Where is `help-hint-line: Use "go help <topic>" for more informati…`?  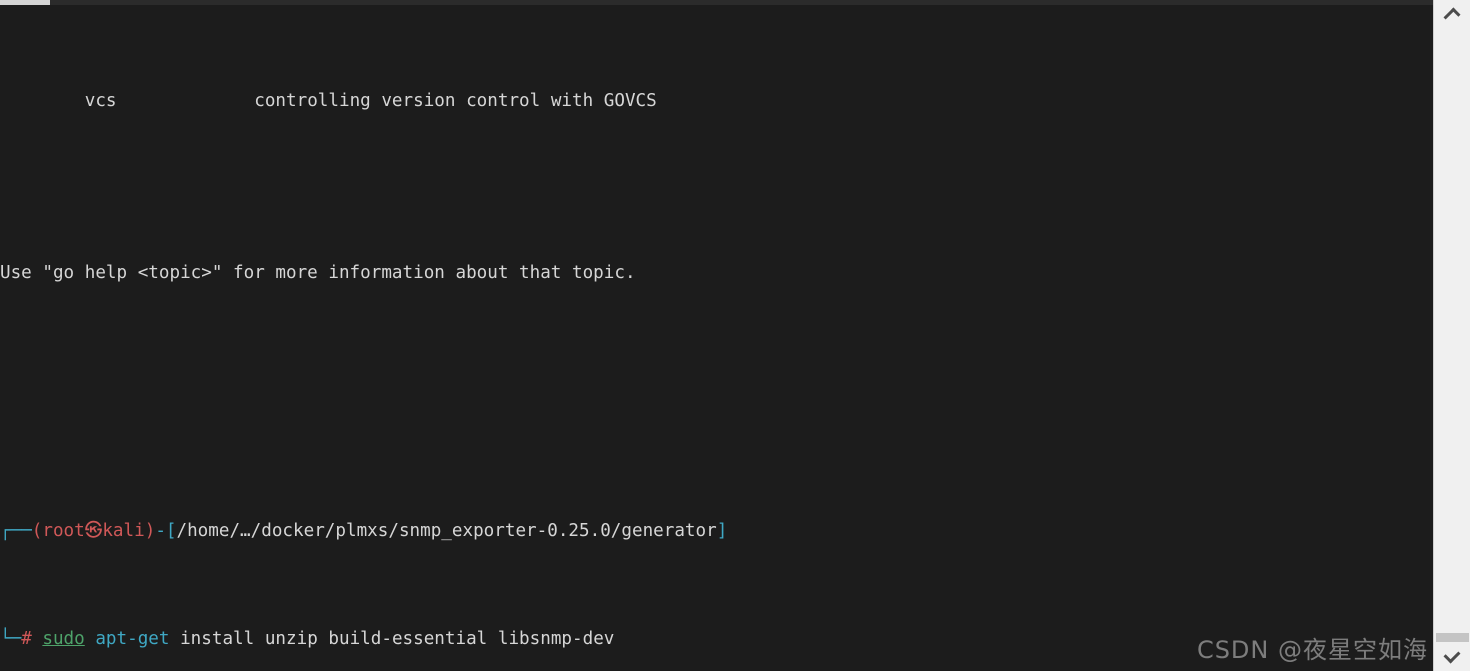
help-hint-line: Use "go help <topic>" for more informati… is located at coordinates (318, 273).